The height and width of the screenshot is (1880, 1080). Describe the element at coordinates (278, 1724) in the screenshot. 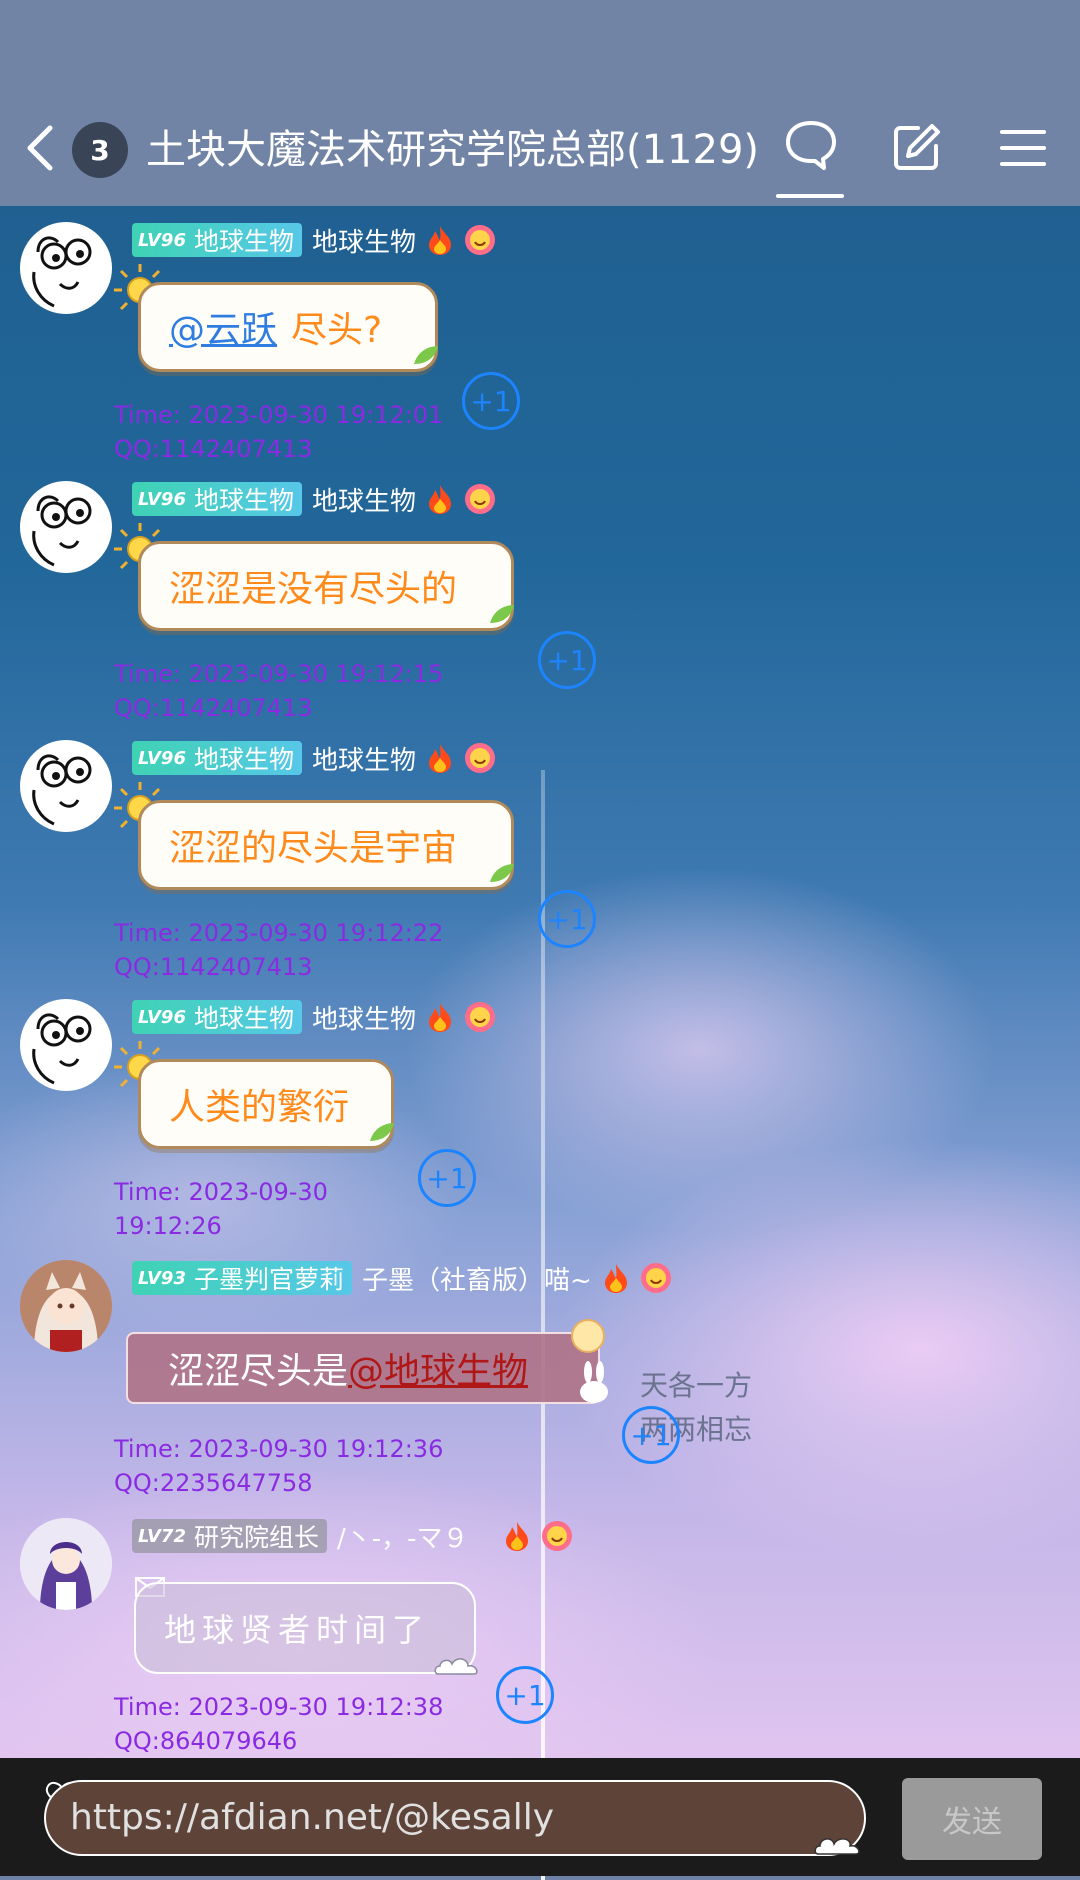

I see `message-meta: Time: 2023-09-30 19:12:38 QQ:864079646` at that location.